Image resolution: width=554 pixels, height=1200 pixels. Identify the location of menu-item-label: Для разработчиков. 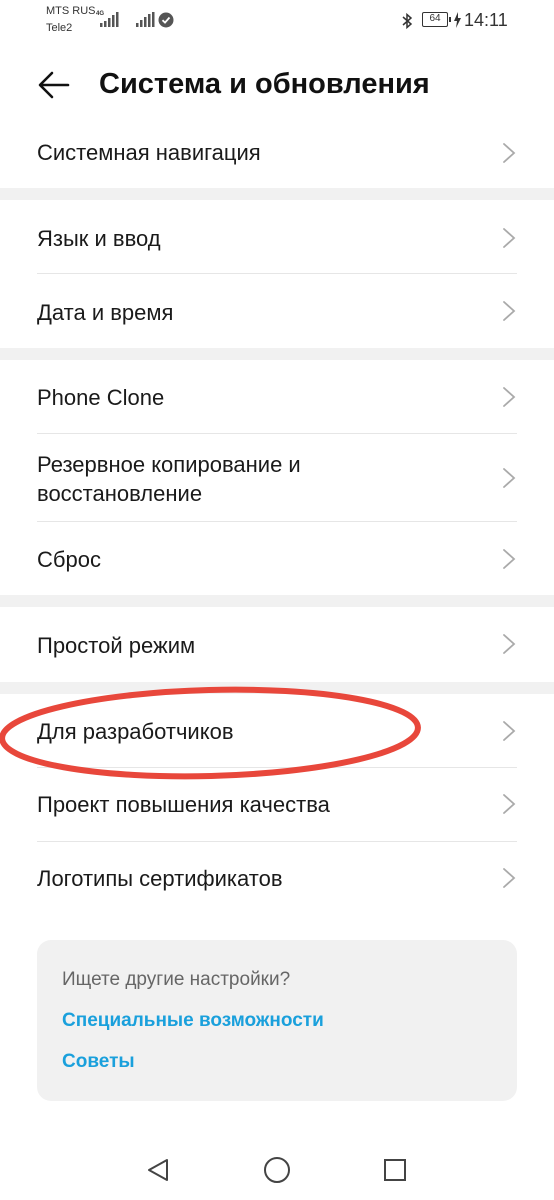
(135, 731).